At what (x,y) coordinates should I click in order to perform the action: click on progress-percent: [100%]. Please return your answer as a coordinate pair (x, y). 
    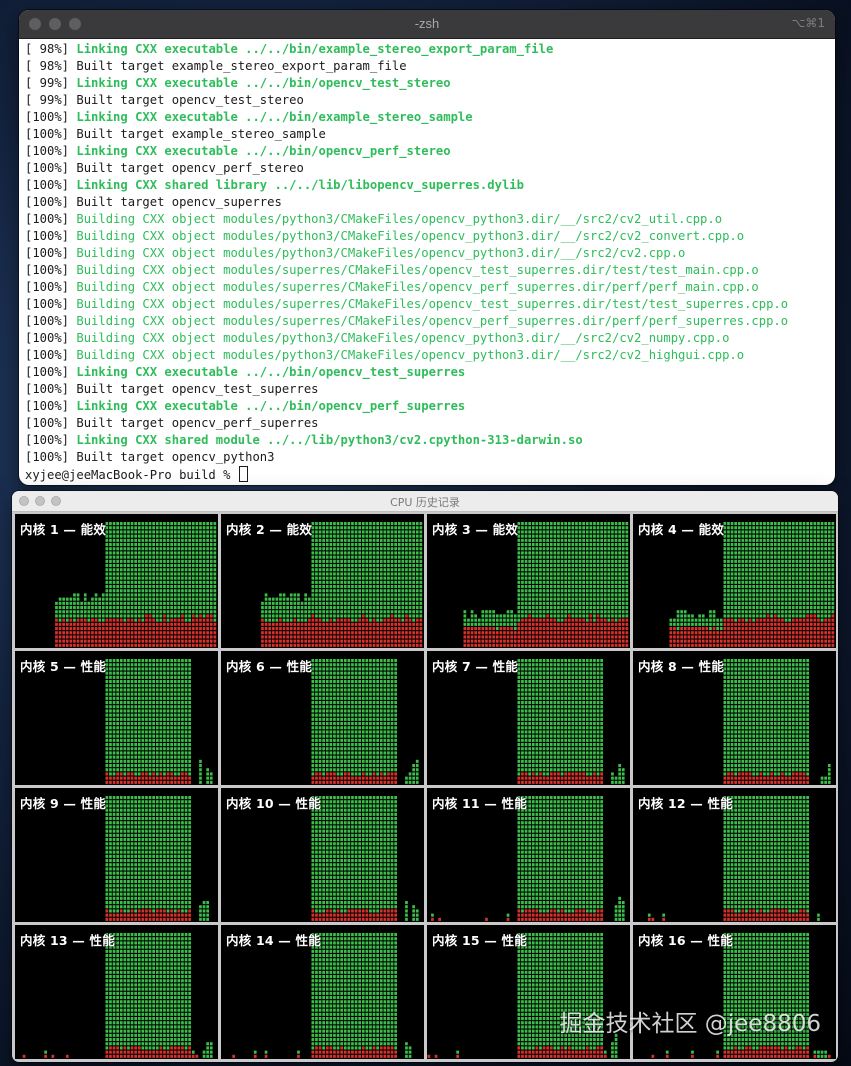
    Looking at the image, I should click on (47, 236).